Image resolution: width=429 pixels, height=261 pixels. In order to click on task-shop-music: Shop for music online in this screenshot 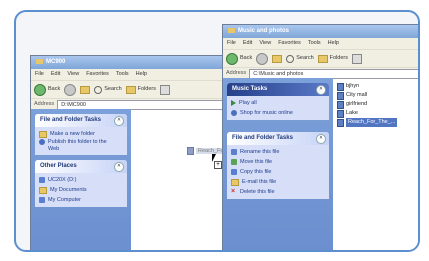, I will do `click(278, 113)`.